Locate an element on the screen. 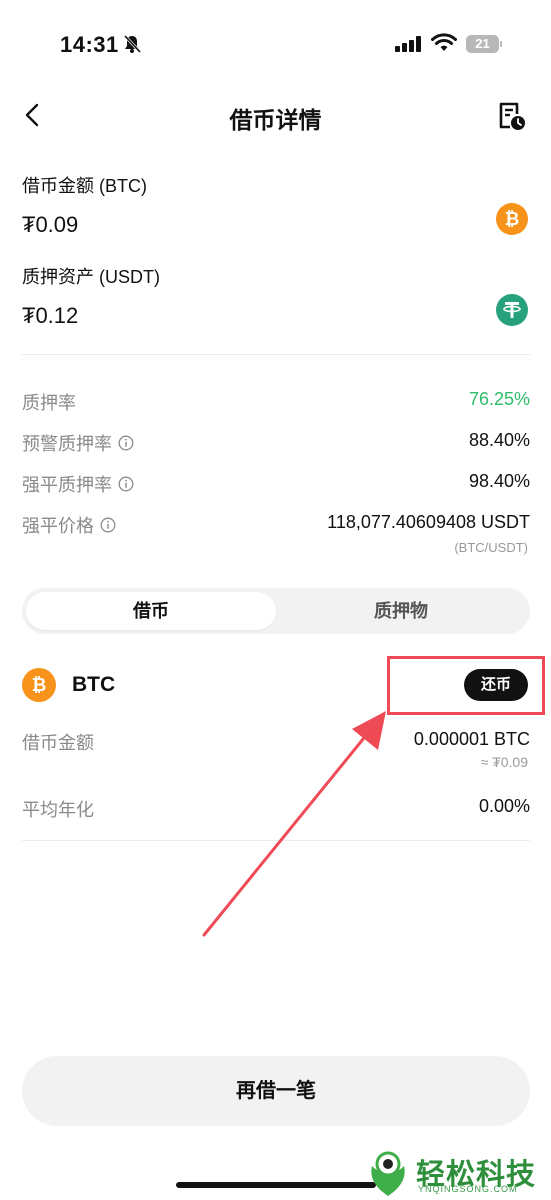  loan-amount-row: 借币金额 0.000001 BTC ≈ ₮0.09 is located at coordinates (276, 752).